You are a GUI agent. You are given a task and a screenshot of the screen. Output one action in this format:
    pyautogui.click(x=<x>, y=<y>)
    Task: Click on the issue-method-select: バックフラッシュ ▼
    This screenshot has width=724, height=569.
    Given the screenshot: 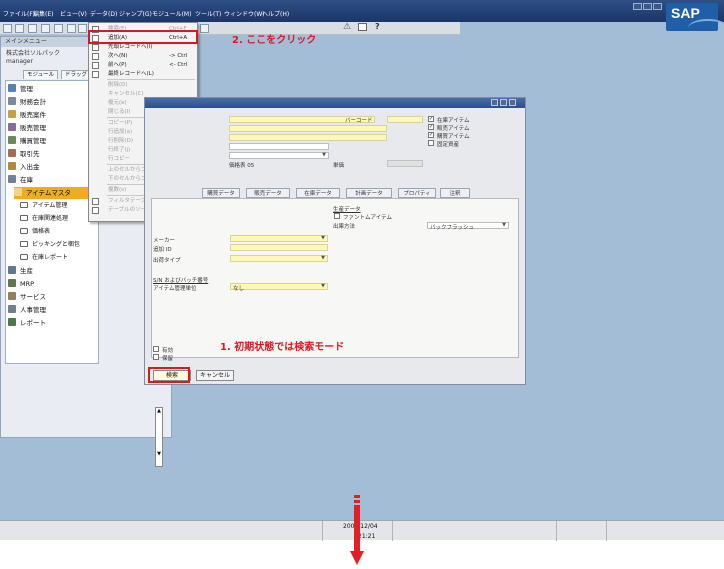 What is the action you would take?
    pyautogui.click(x=468, y=226)
    